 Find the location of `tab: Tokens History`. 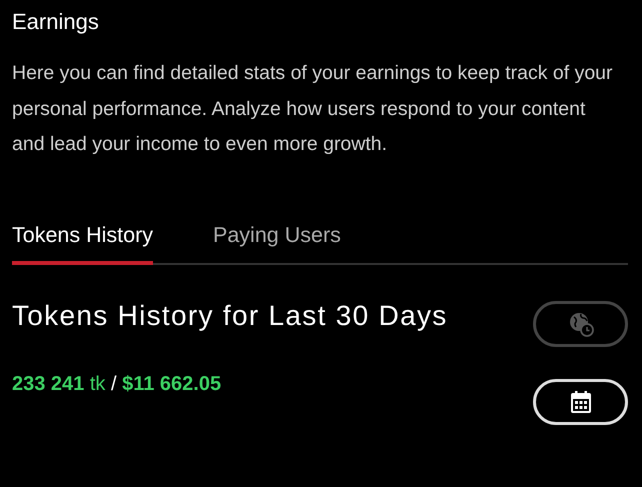

tab: Tokens History is located at coordinates (82, 238).